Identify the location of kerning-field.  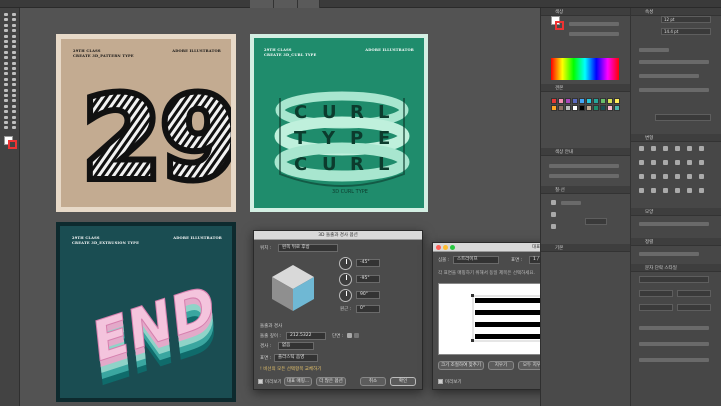
(694, 307).